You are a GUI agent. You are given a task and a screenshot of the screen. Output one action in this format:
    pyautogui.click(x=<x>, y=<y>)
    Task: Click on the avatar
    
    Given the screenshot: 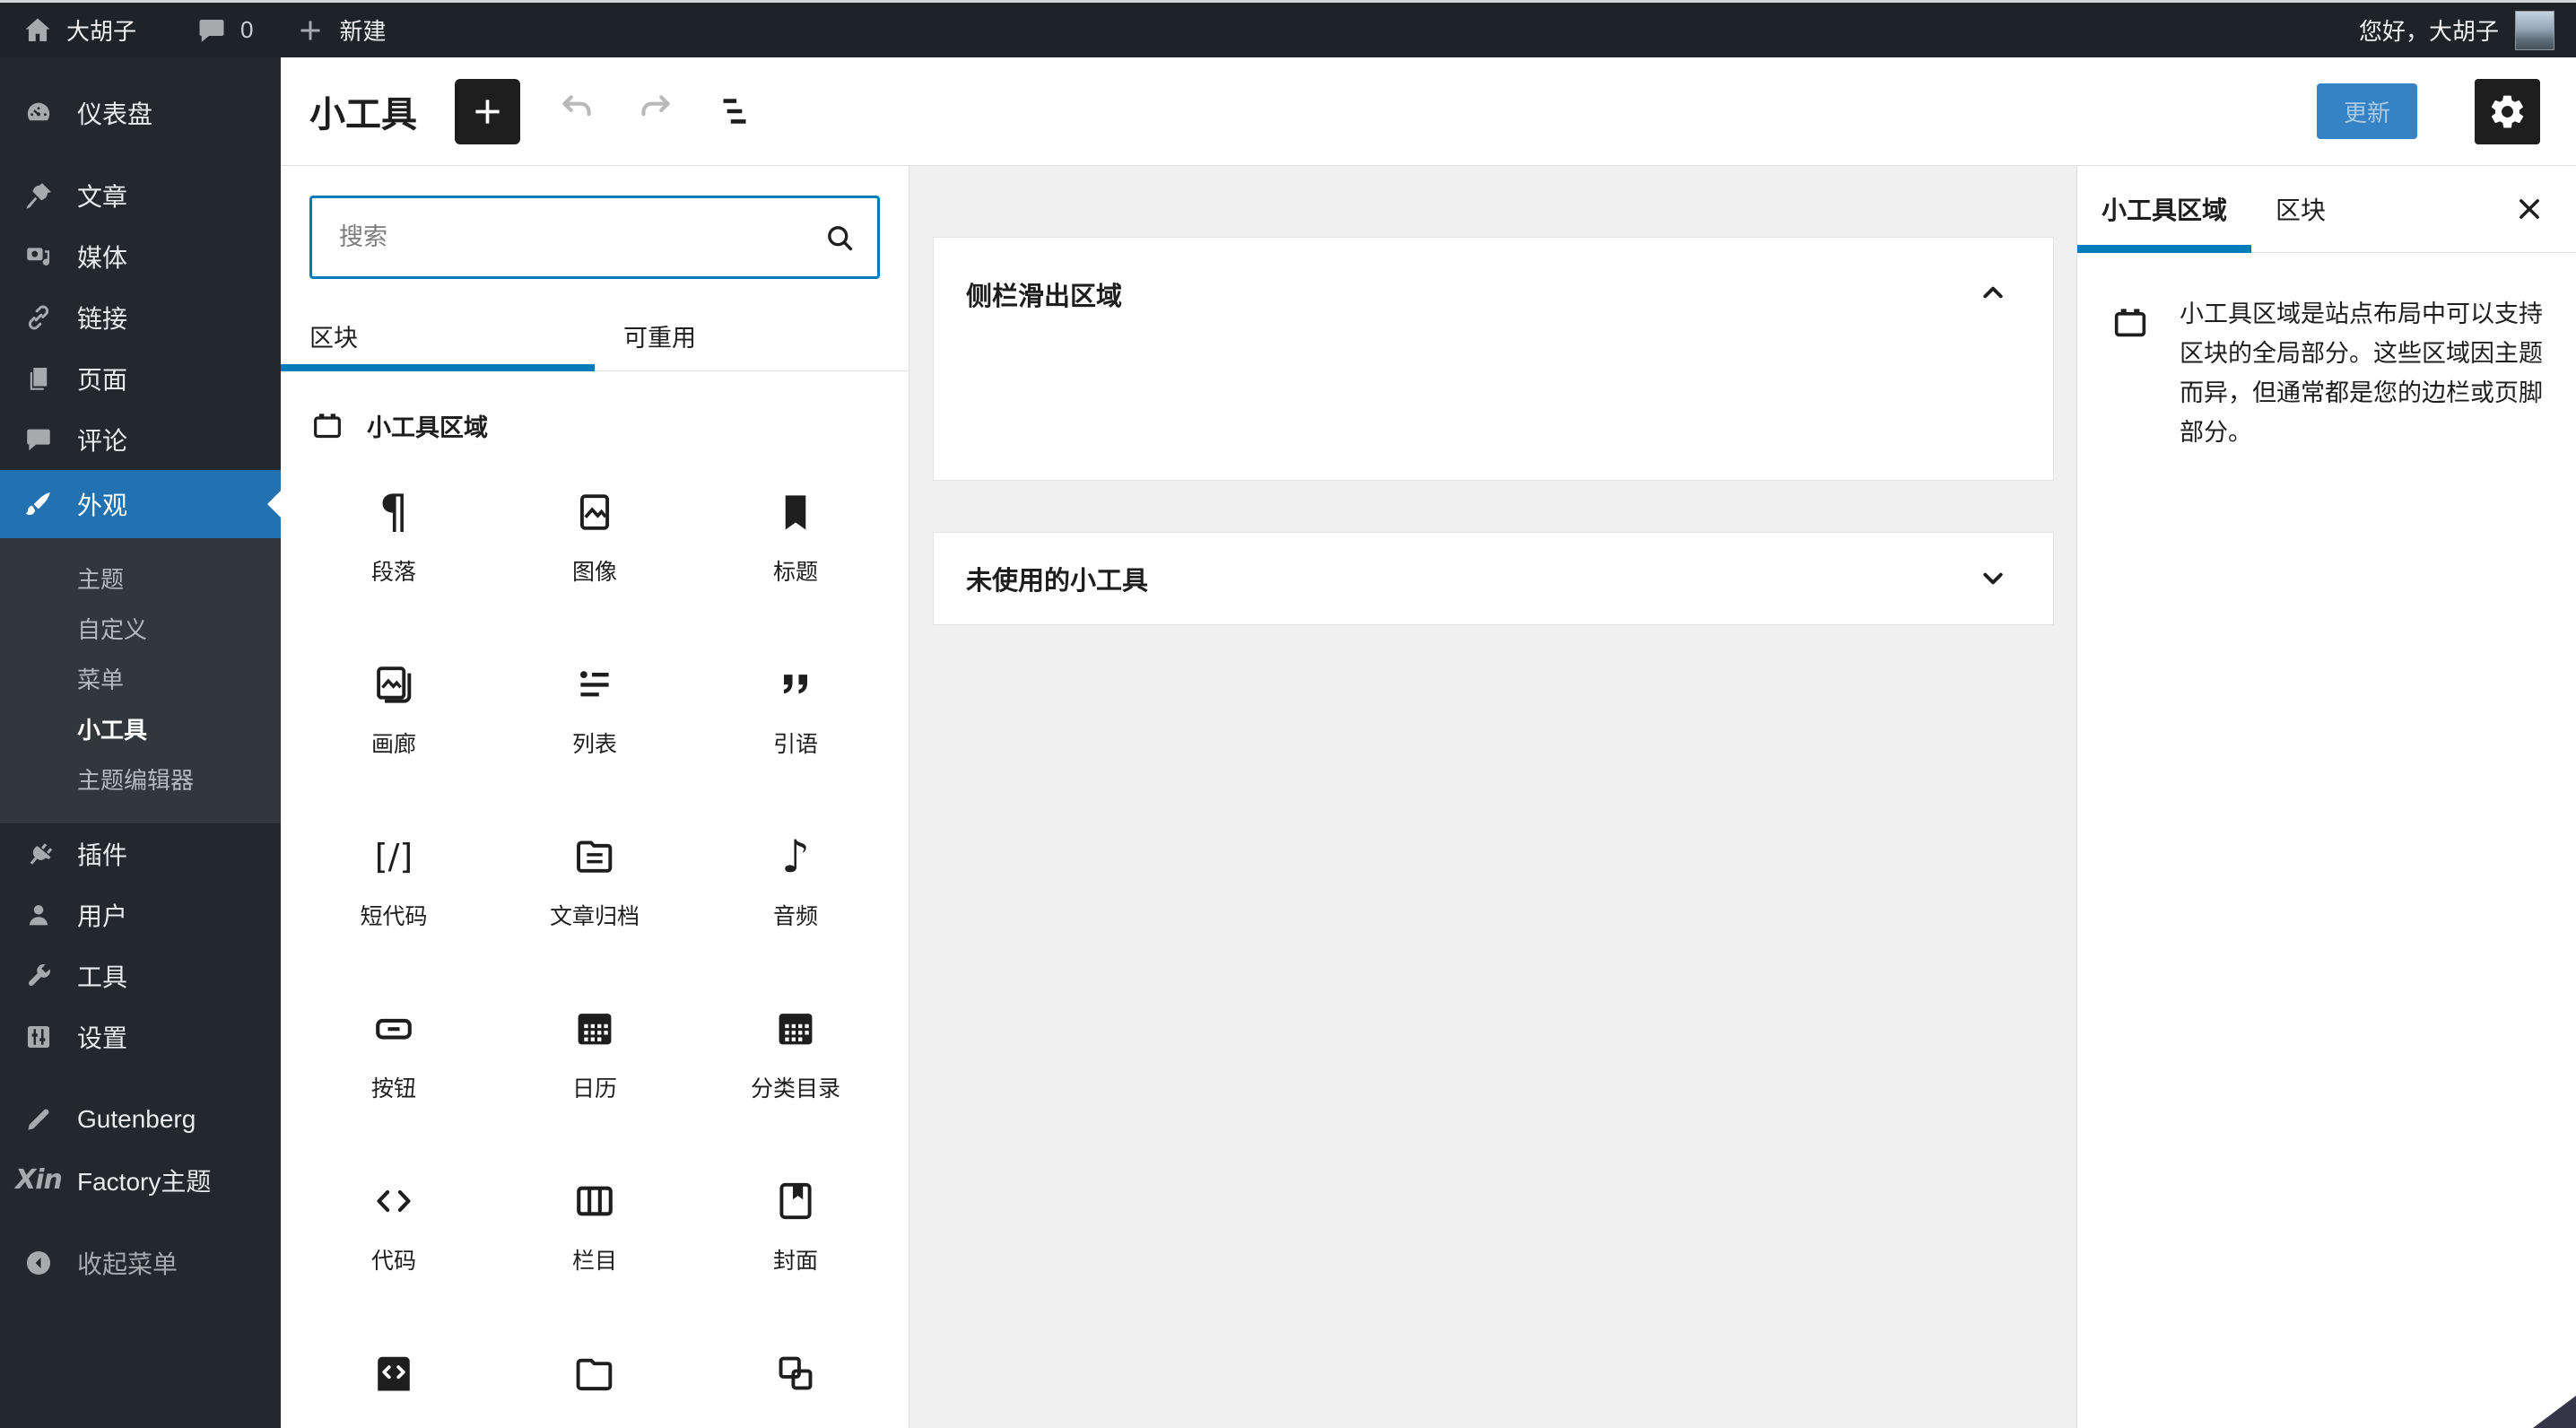 What is the action you would take?
    pyautogui.click(x=2534, y=30)
    